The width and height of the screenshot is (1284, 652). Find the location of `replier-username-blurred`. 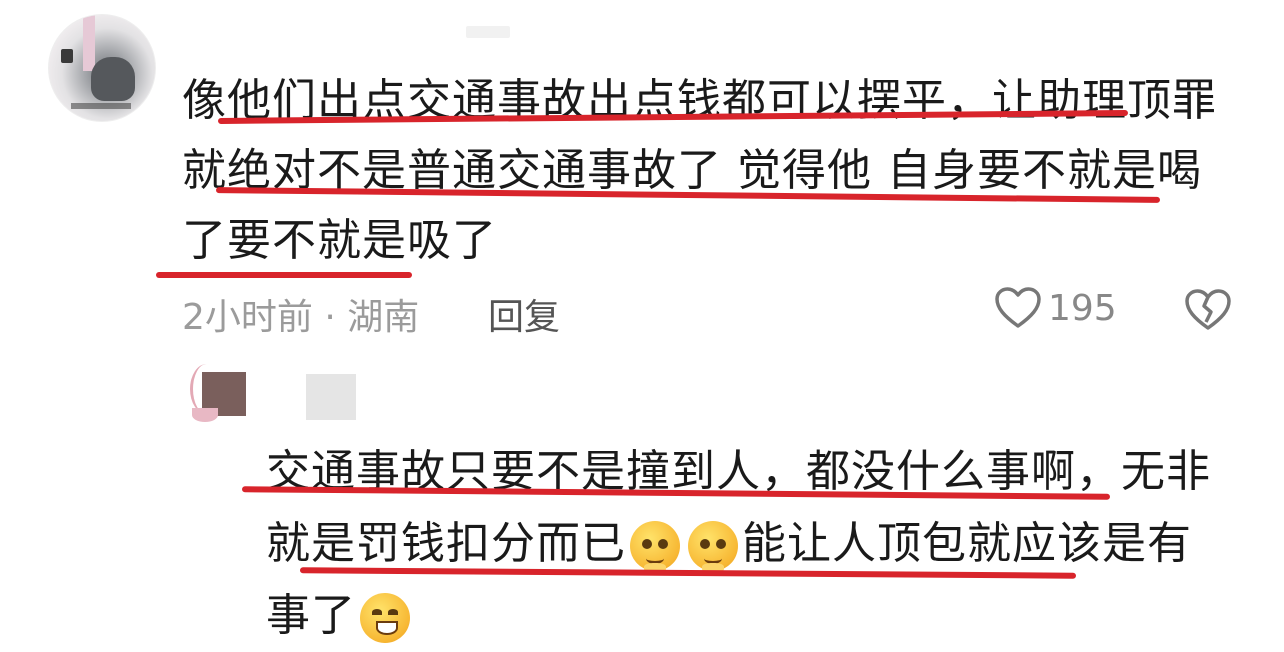

replier-username-blurred is located at coordinates (331, 397).